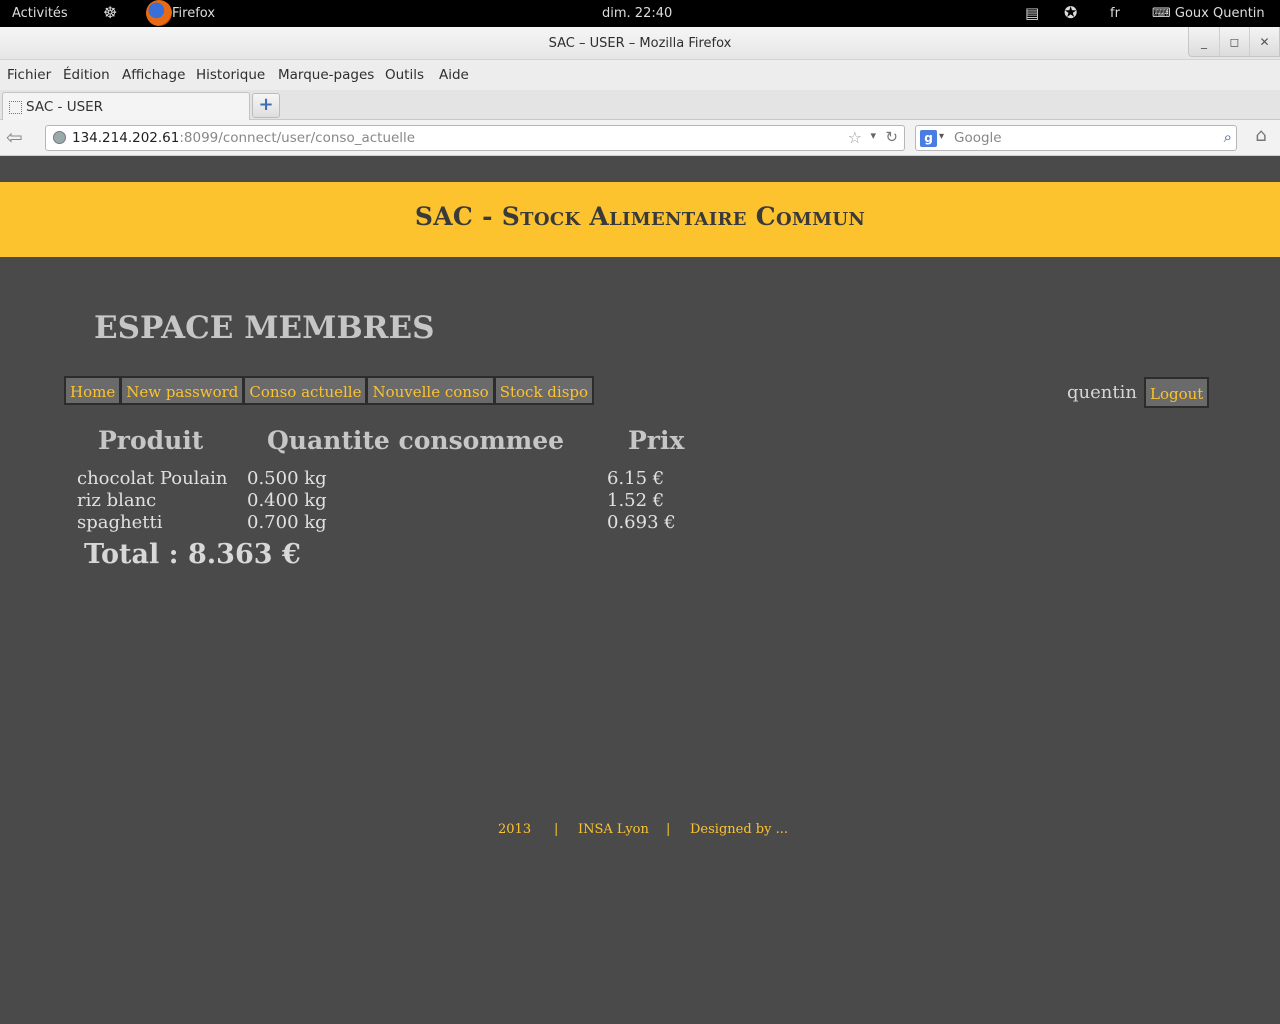 This screenshot has width=1280, height=1024. I want to click on globe-icon, so click(59, 137).